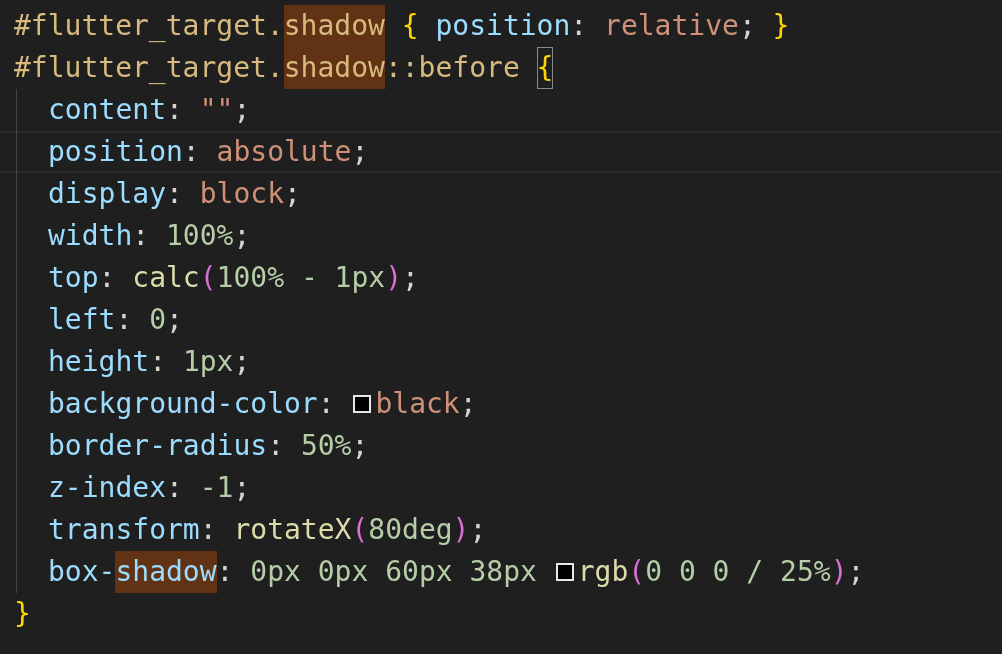 This screenshot has width=1002, height=654. What do you see at coordinates (73, 278) in the screenshot?
I see `property-name: top` at bounding box center [73, 278].